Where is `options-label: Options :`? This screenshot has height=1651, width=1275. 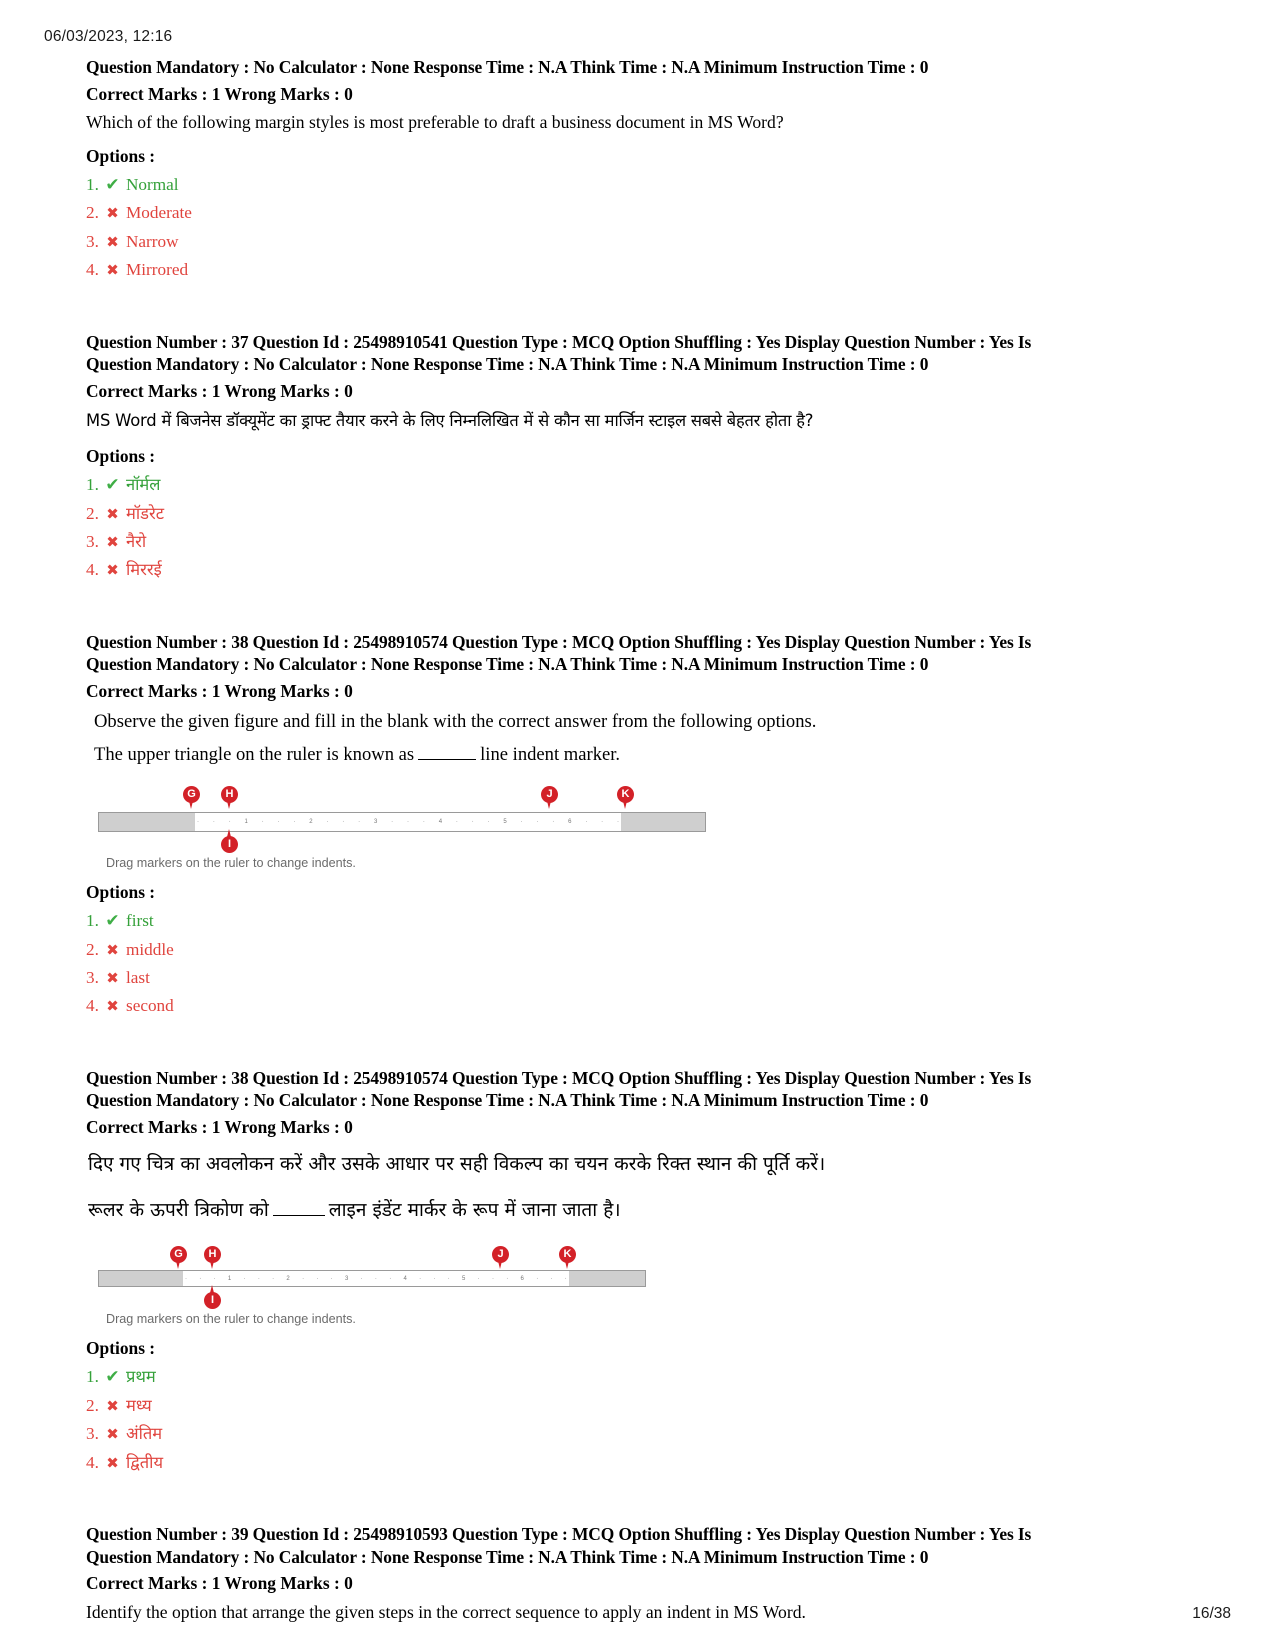
options-label: Options : is located at coordinates (121, 156).